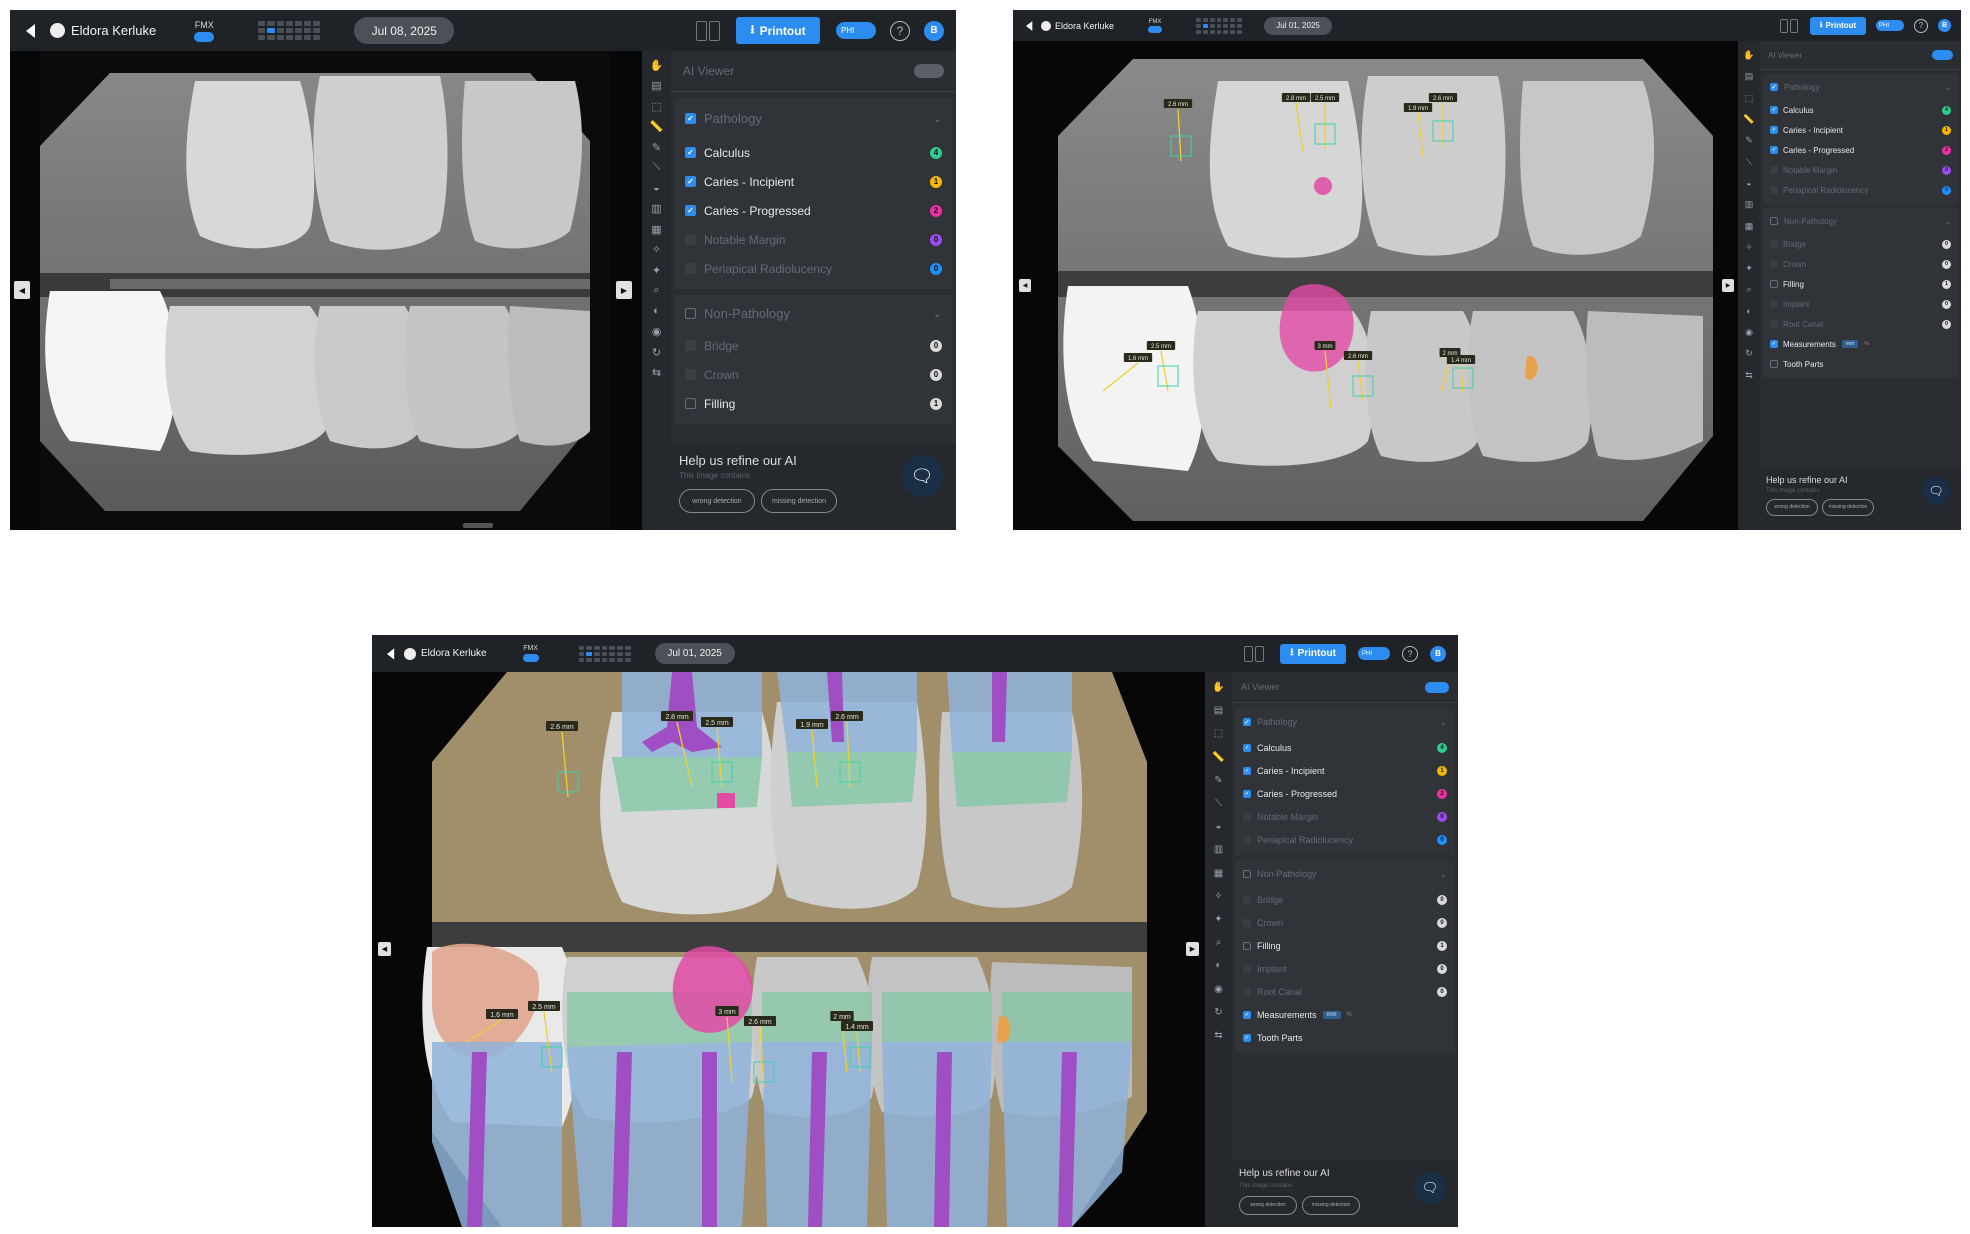  Describe the element at coordinates (1866, 344) in the screenshot. I see `unit-percent-toggle: %` at that location.